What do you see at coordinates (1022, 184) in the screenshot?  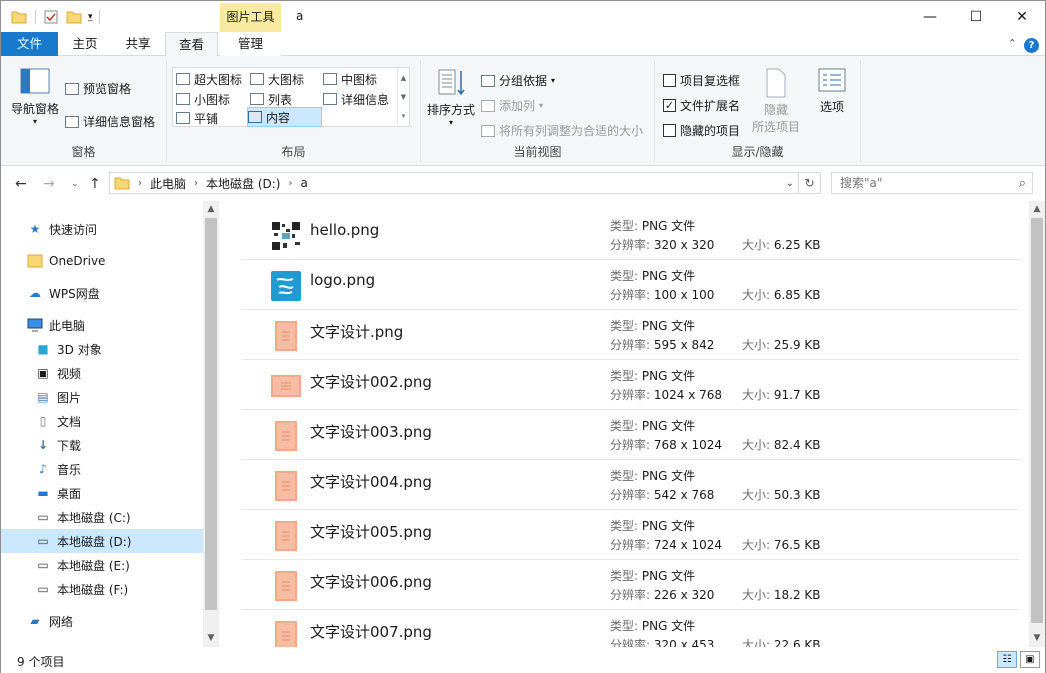 I see `search-icon: ⌕` at bounding box center [1022, 184].